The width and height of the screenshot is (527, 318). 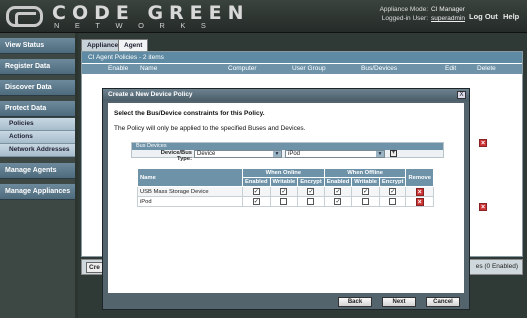 I want to click on th-offline-writable: Writable, so click(x=365, y=182).